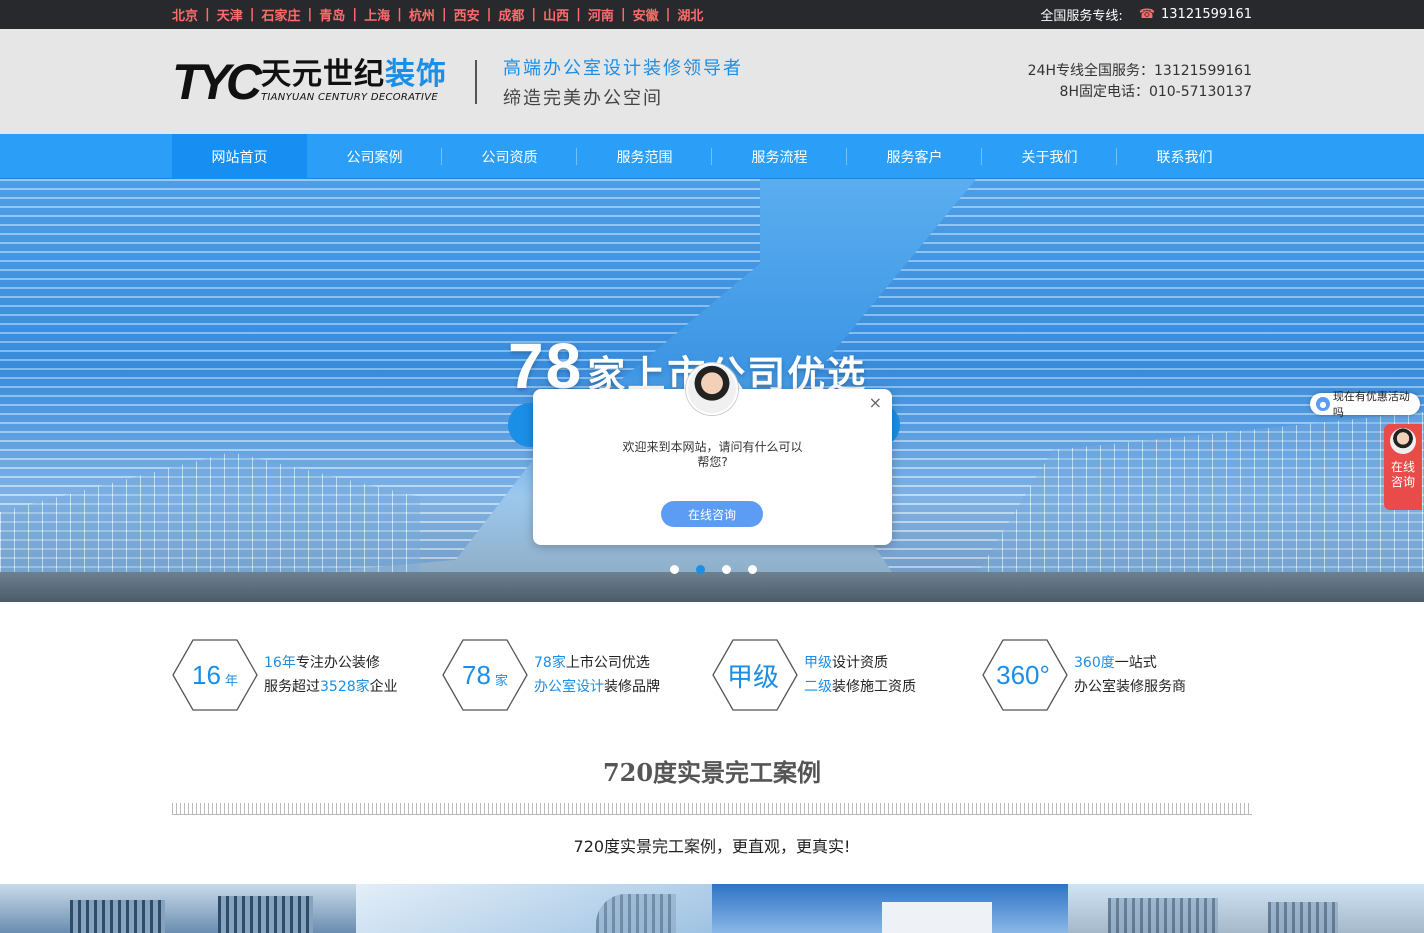  What do you see at coordinates (509, 156) in the screenshot?
I see `nav-item: 公司资质` at bounding box center [509, 156].